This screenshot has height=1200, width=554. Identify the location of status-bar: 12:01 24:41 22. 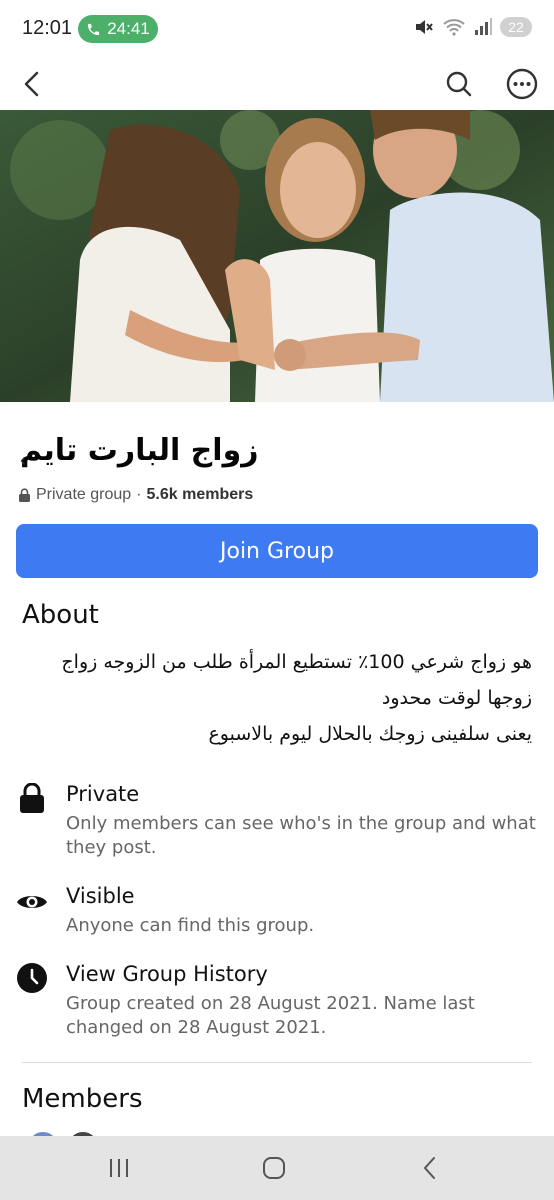
(277, 29).